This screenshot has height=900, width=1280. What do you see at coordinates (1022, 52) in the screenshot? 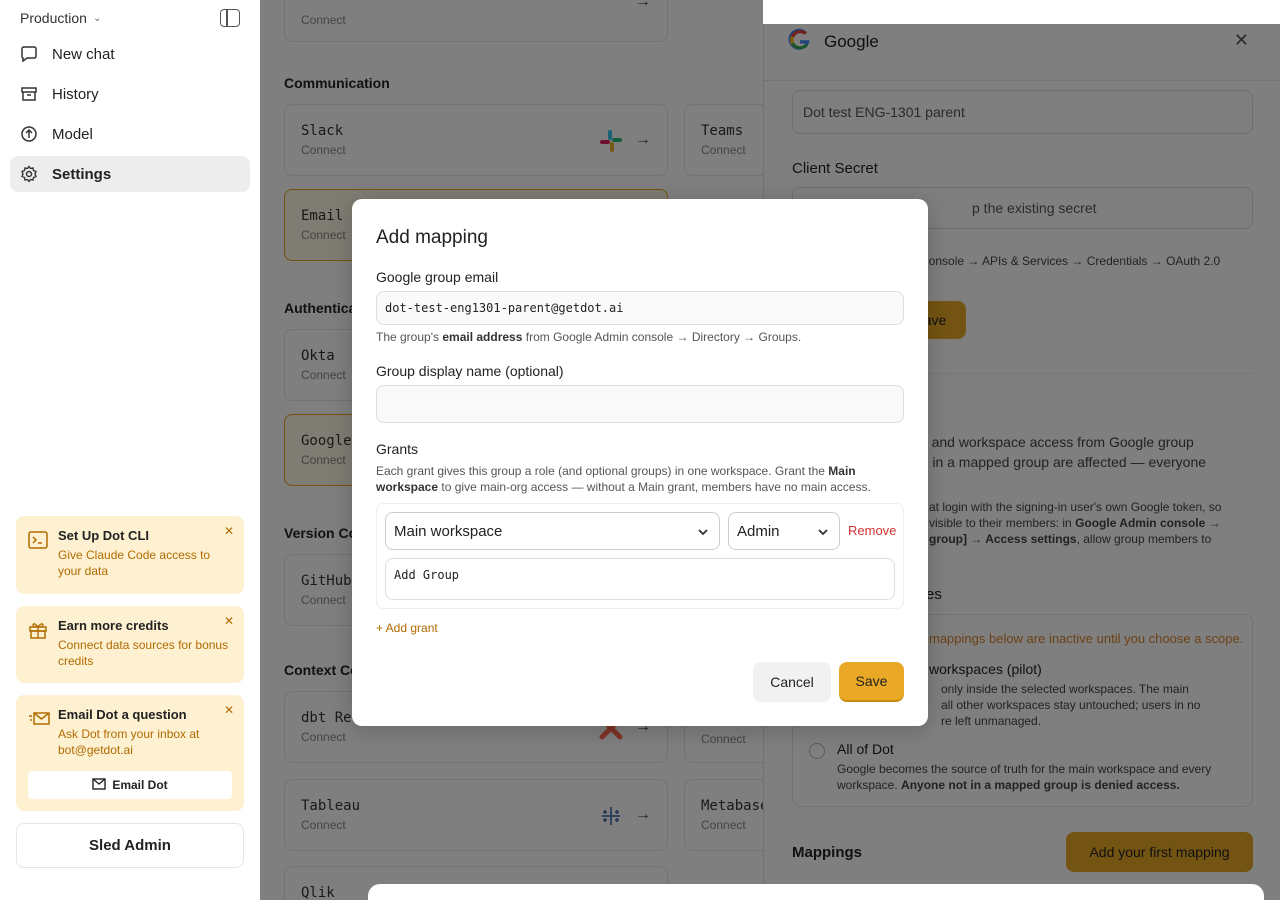
I see `drawer-header: Google ✕` at bounding box center [1022, 52].